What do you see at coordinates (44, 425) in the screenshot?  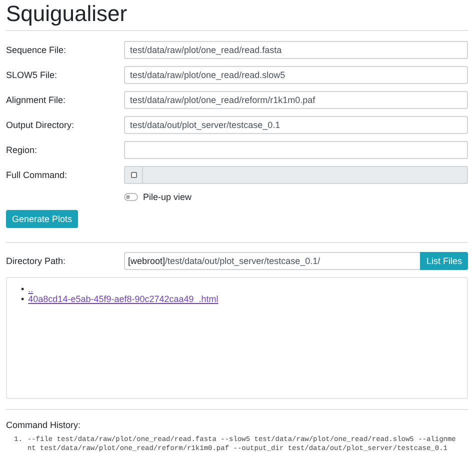 I see `history-label: Command History:` at bounding box center [44, 425].